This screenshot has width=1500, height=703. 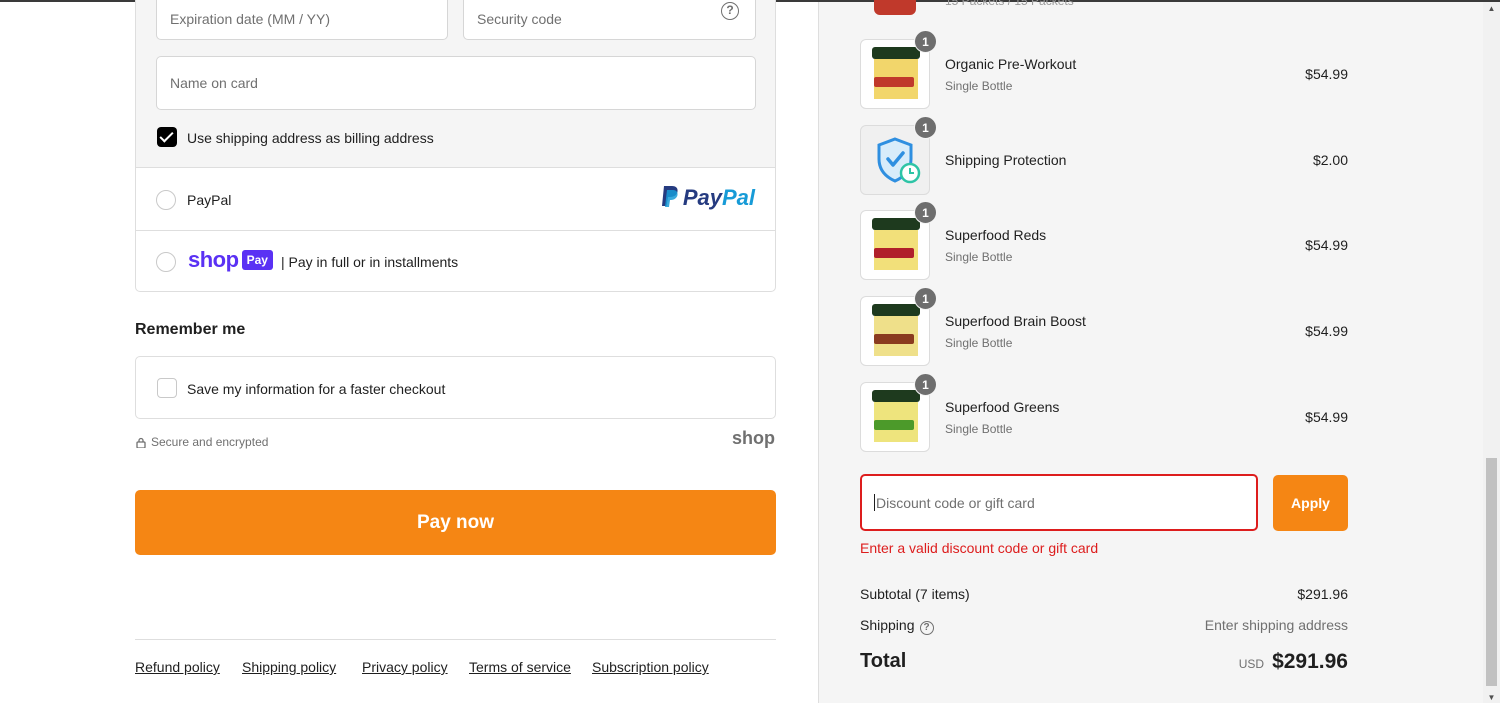 I want to click on partial-item-variant: 15 Packets / 15 Packets, so click(x=1009, y=4).